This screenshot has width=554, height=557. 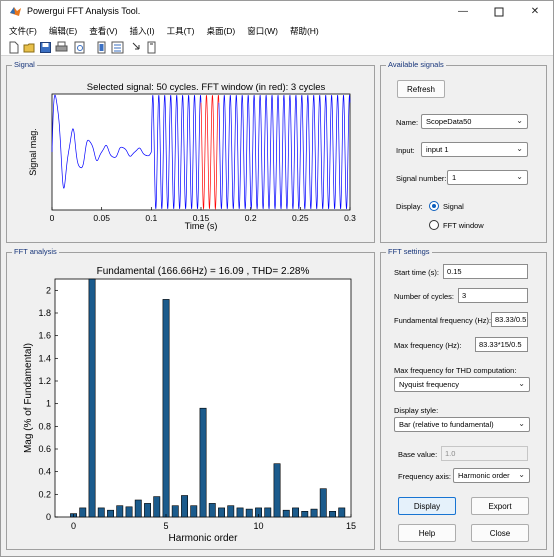 I want to click on title-bar: Powergui FFT Analysis Tool. — ✕, so click(x=277, y=11).